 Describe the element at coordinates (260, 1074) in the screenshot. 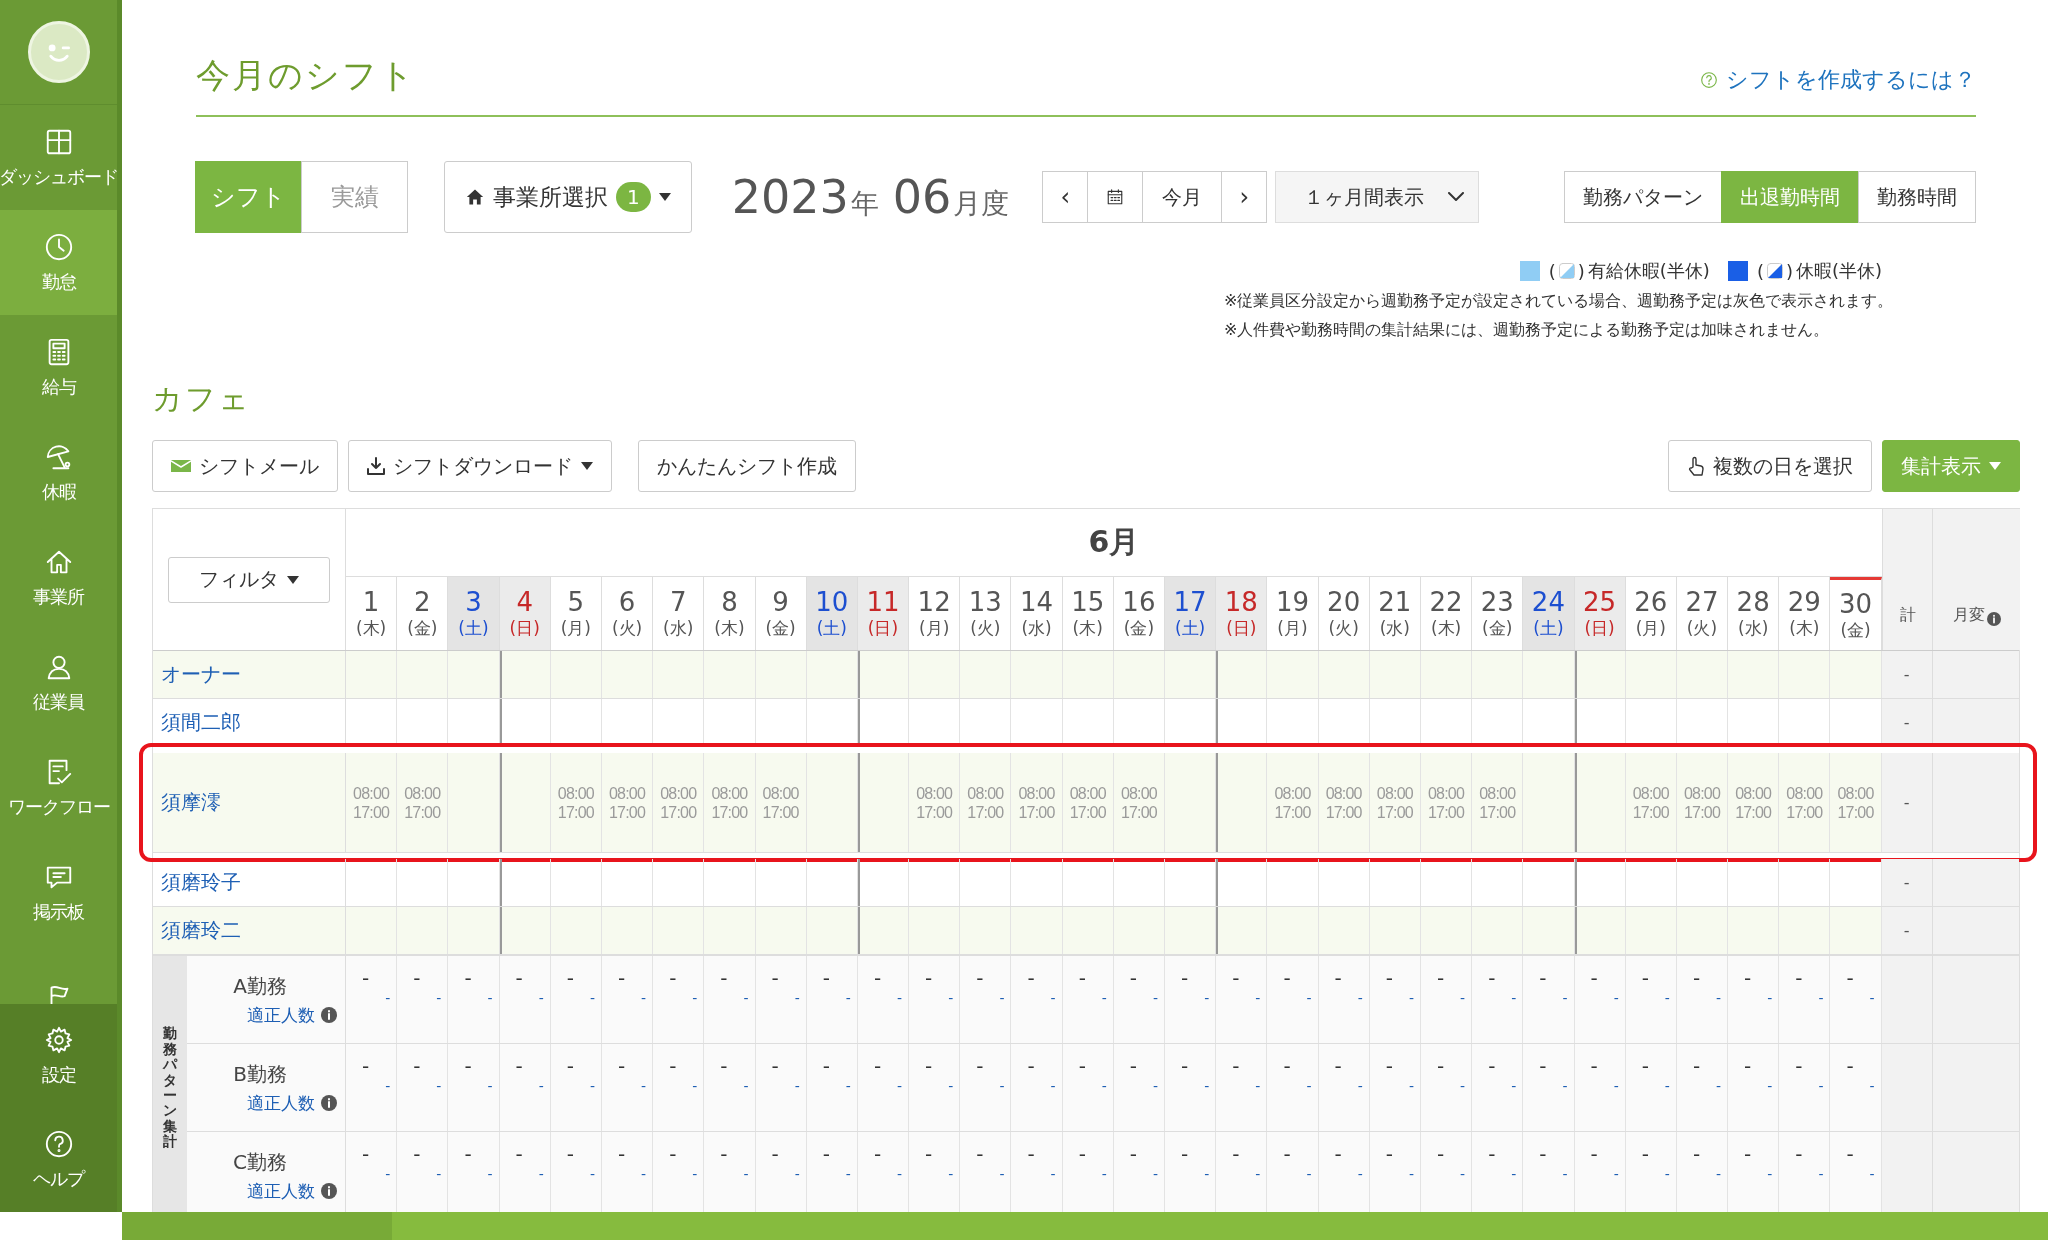

I see `pattern-name: B勤務` at that location.